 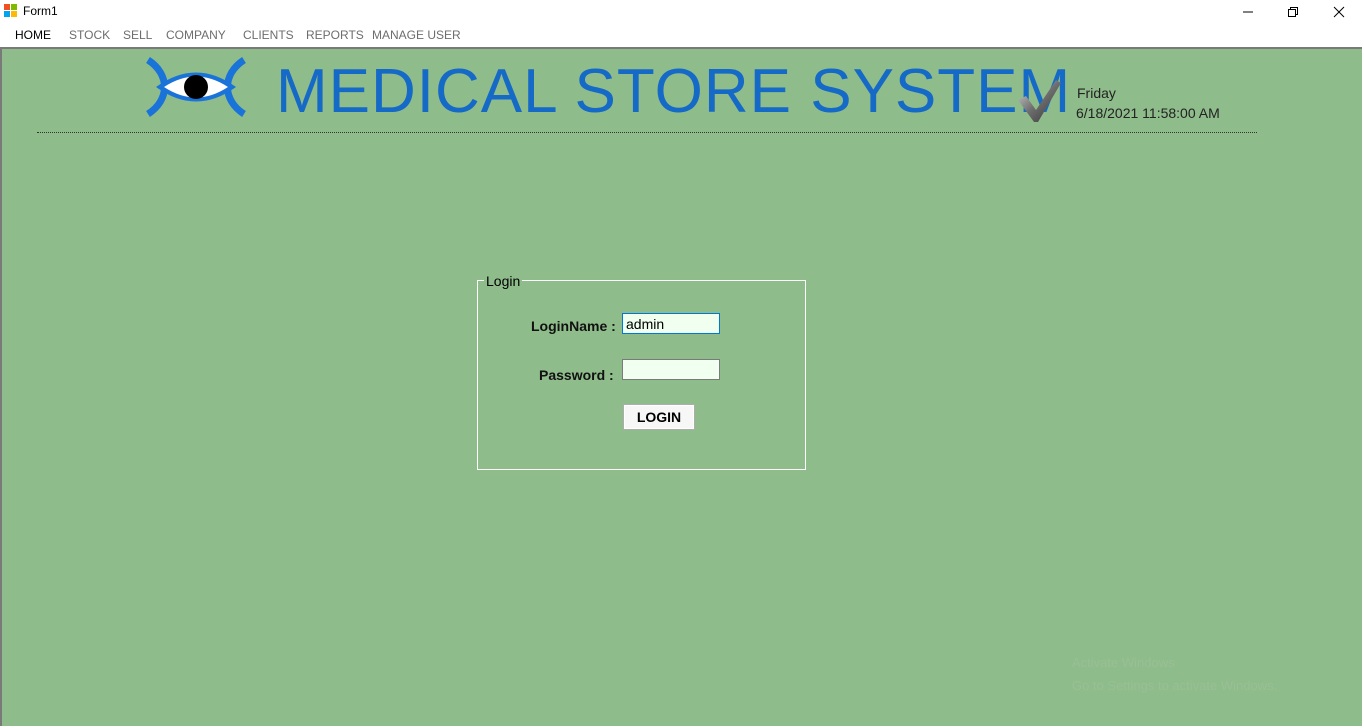 I want to click on header-divider, so click(x=647, y=132).